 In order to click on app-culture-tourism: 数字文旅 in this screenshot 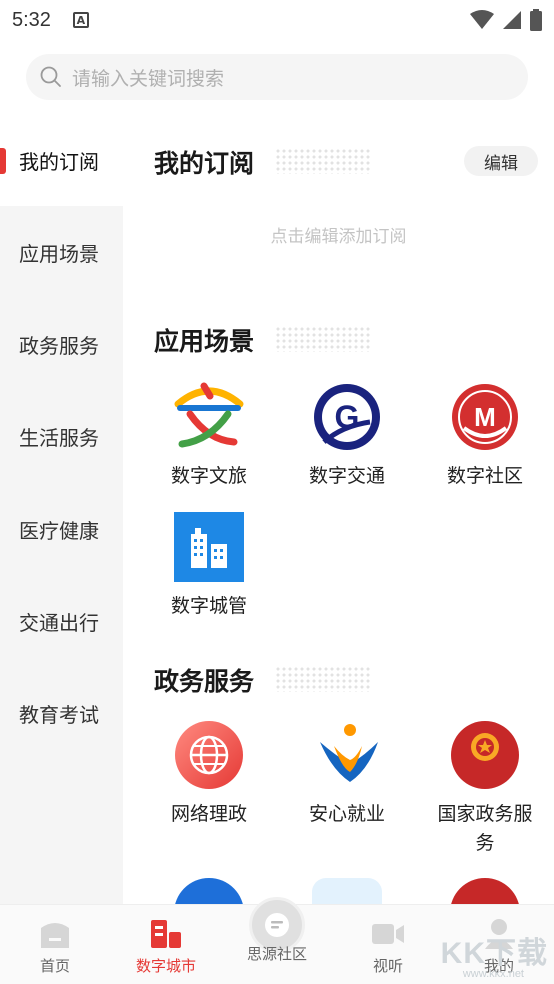, I will do `click(209, 436)`.